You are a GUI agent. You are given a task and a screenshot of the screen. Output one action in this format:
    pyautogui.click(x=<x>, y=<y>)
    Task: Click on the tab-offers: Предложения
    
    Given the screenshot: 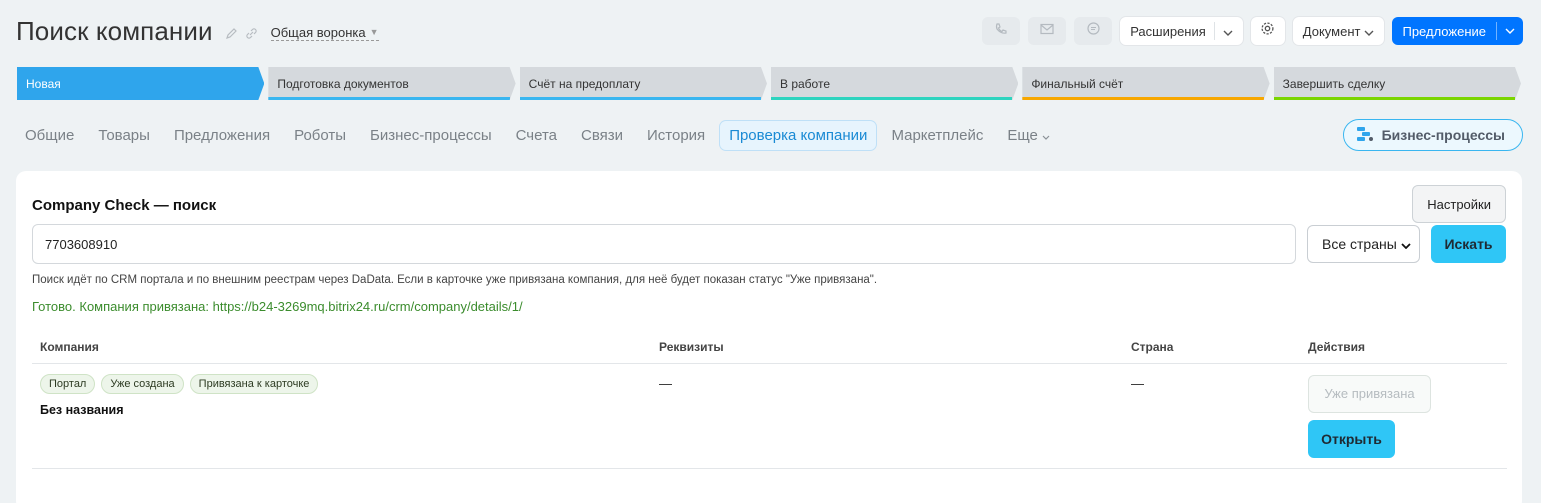 What is the action you would take?
    pyautogui.click(x=222, y=135)
    